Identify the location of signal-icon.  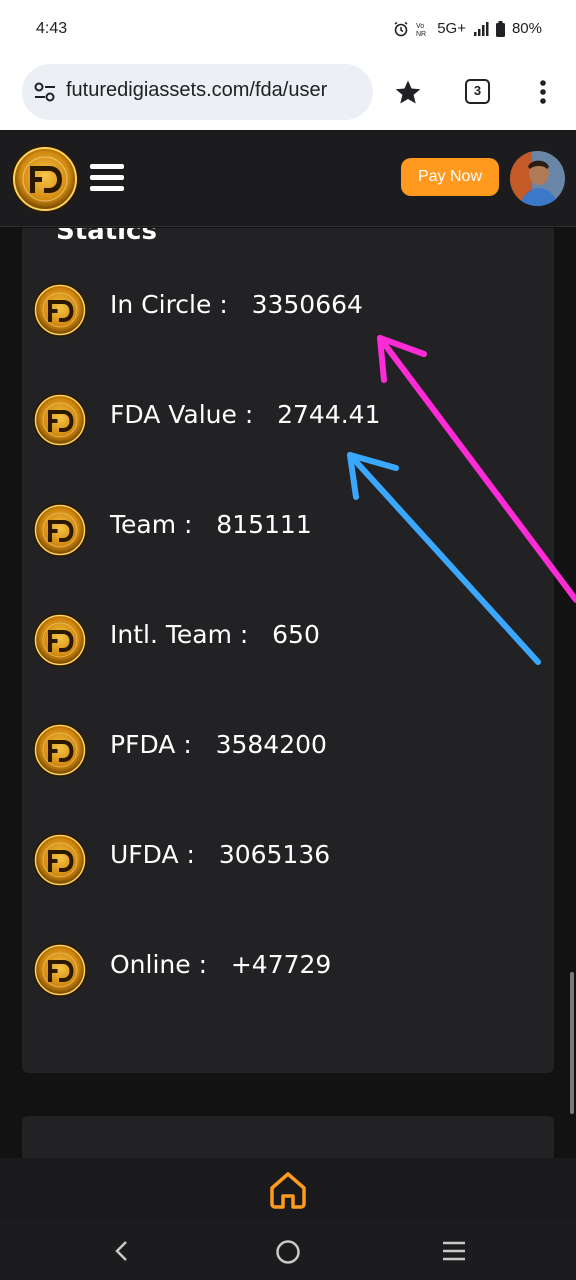
(481, 28).